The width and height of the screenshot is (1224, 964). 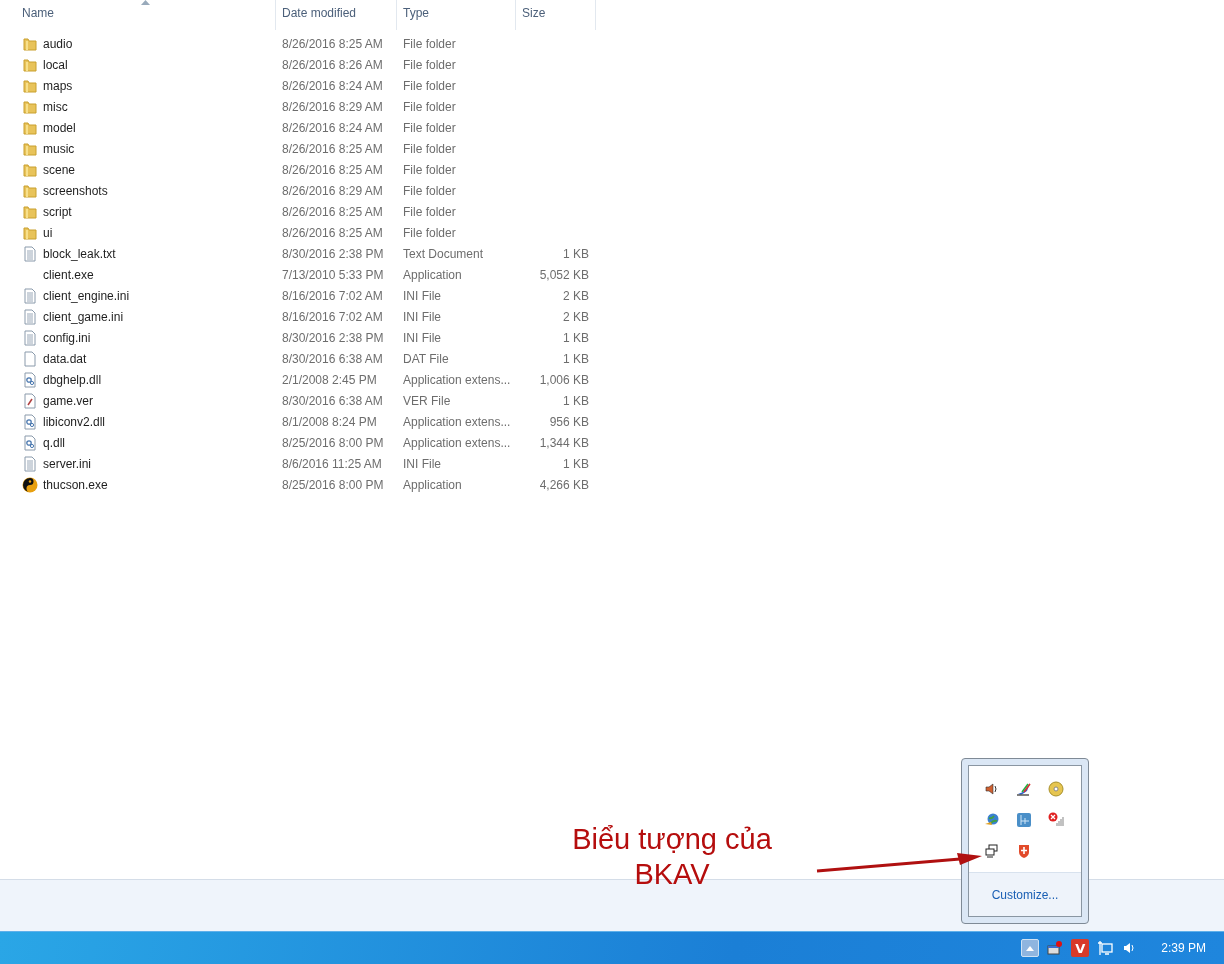 I want to click on file-name: game.ver, so click(x=68, y=400).